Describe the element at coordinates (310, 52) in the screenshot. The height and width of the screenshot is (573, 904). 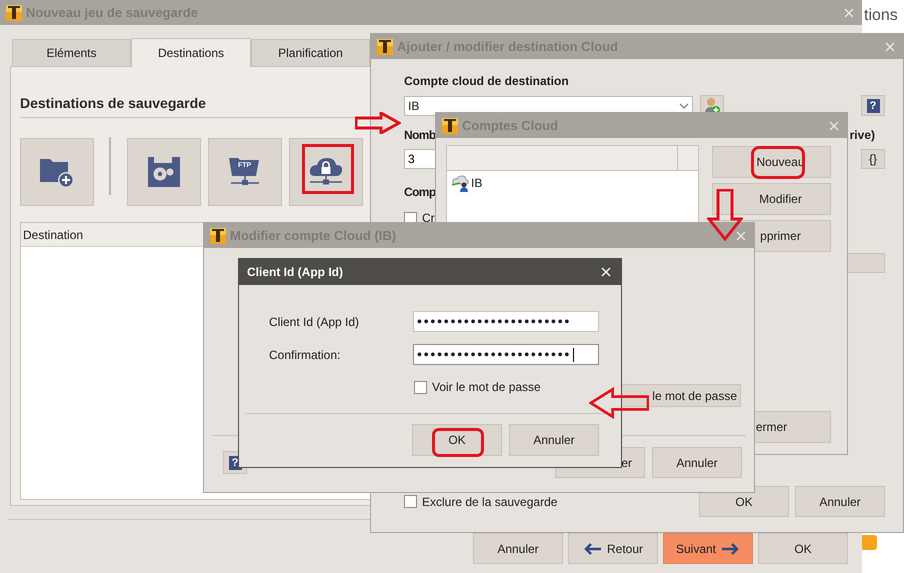
I see `tab: Planification` at that location.